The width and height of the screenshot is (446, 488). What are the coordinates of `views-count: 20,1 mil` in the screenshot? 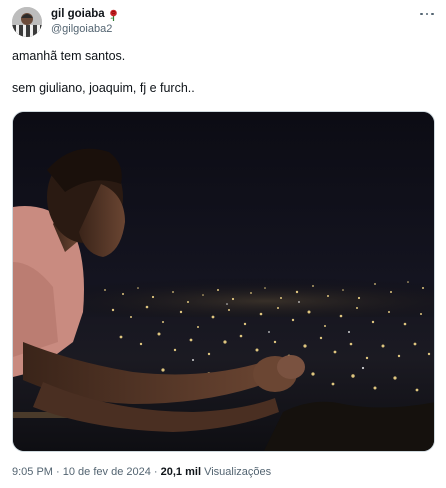 It's located at (181, 472).